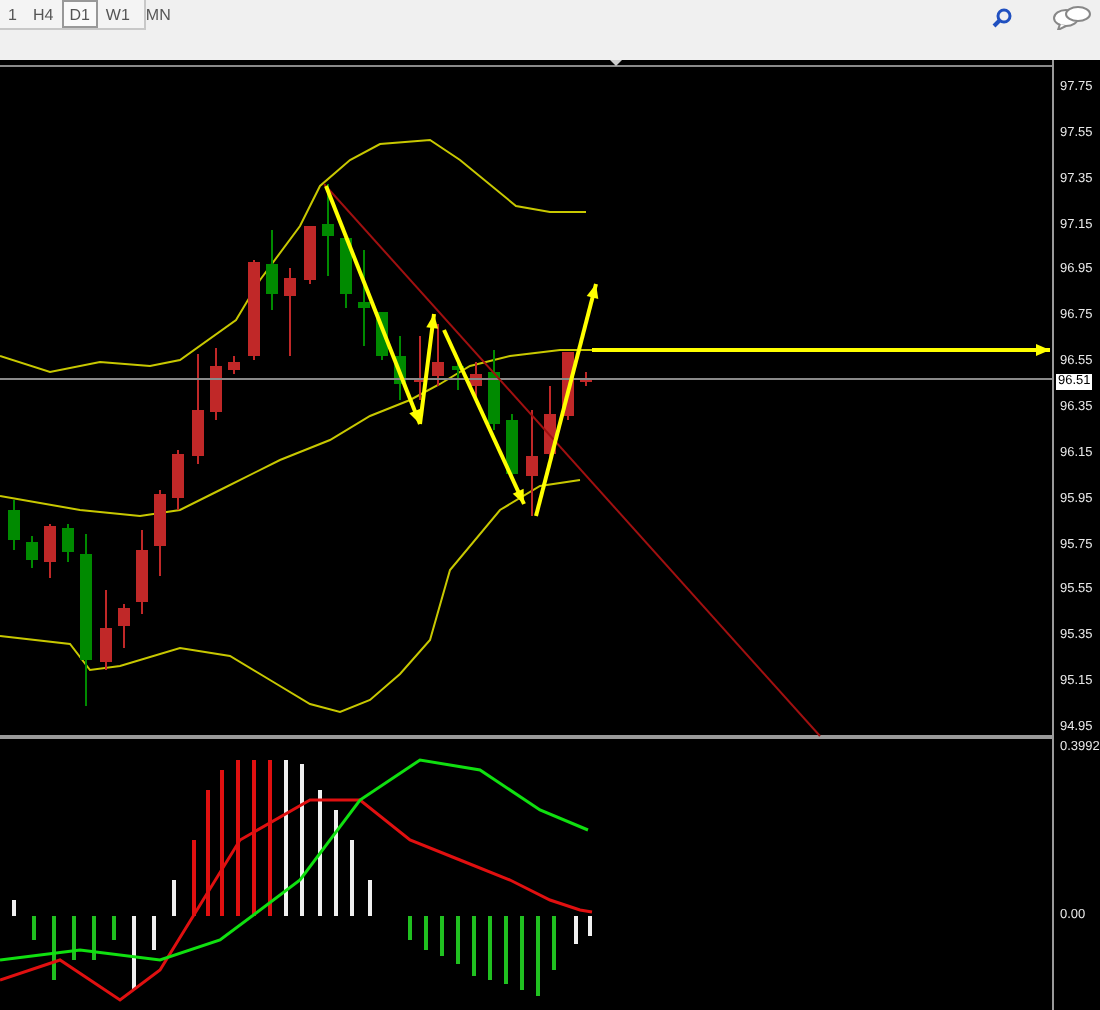 Image resolution: width=1100 pixels, height=1010 pixels. Describe the element at coordinates (158, 14) in the screenshot. I see `timeframe-tab: MN` at that location.